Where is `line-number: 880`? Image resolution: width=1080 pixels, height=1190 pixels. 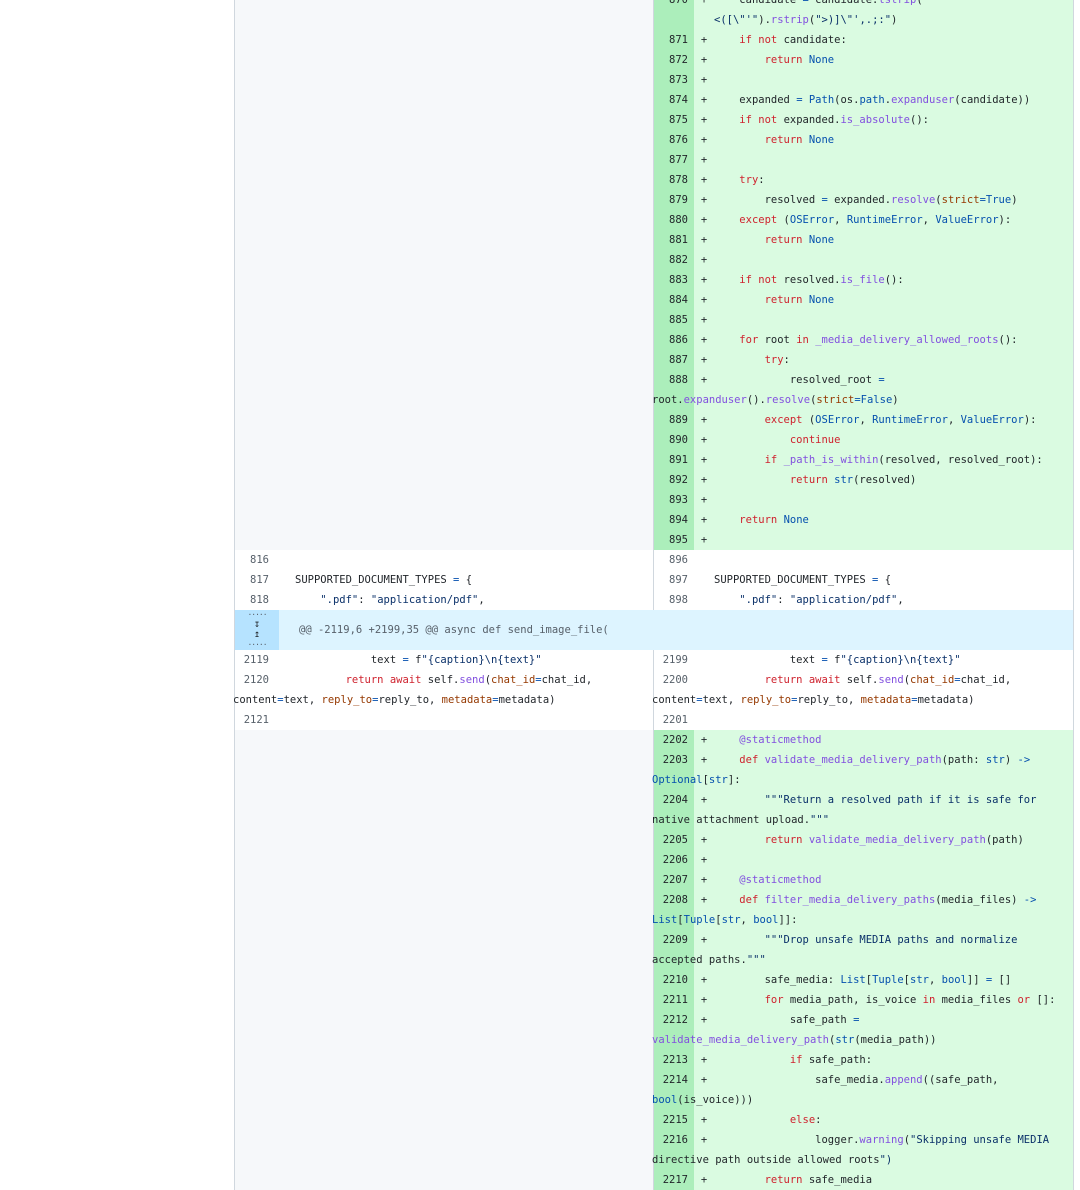
line-number: 880 is located at coordinates (674, 220).